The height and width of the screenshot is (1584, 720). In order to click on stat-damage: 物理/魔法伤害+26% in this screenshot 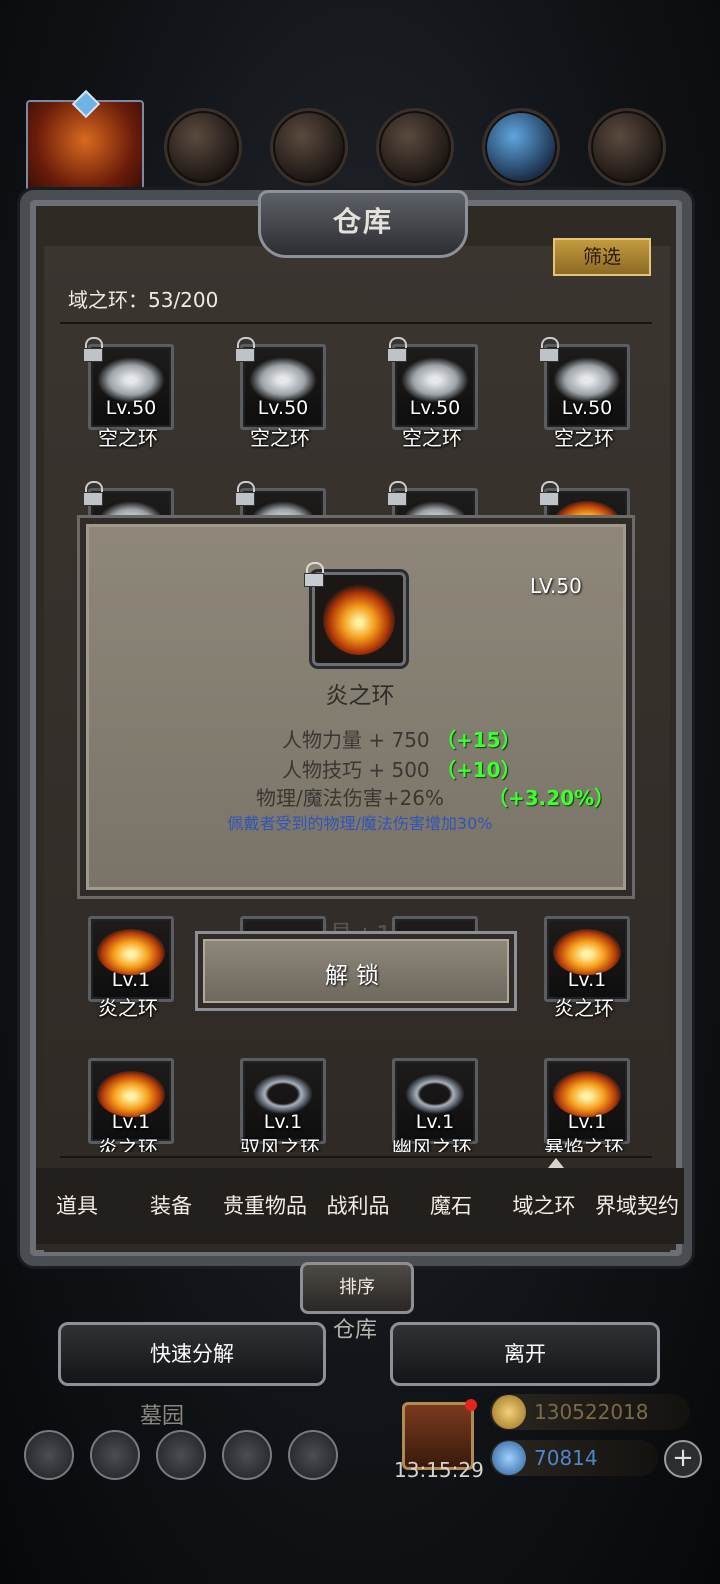, I will do `click(350, 798)`.